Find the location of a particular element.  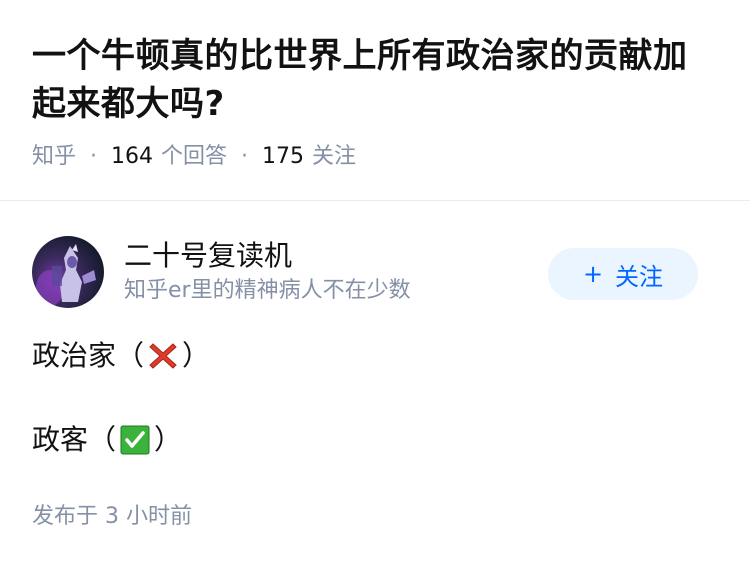

follower-count-label: 关注 is located at coordinates (334, 156).